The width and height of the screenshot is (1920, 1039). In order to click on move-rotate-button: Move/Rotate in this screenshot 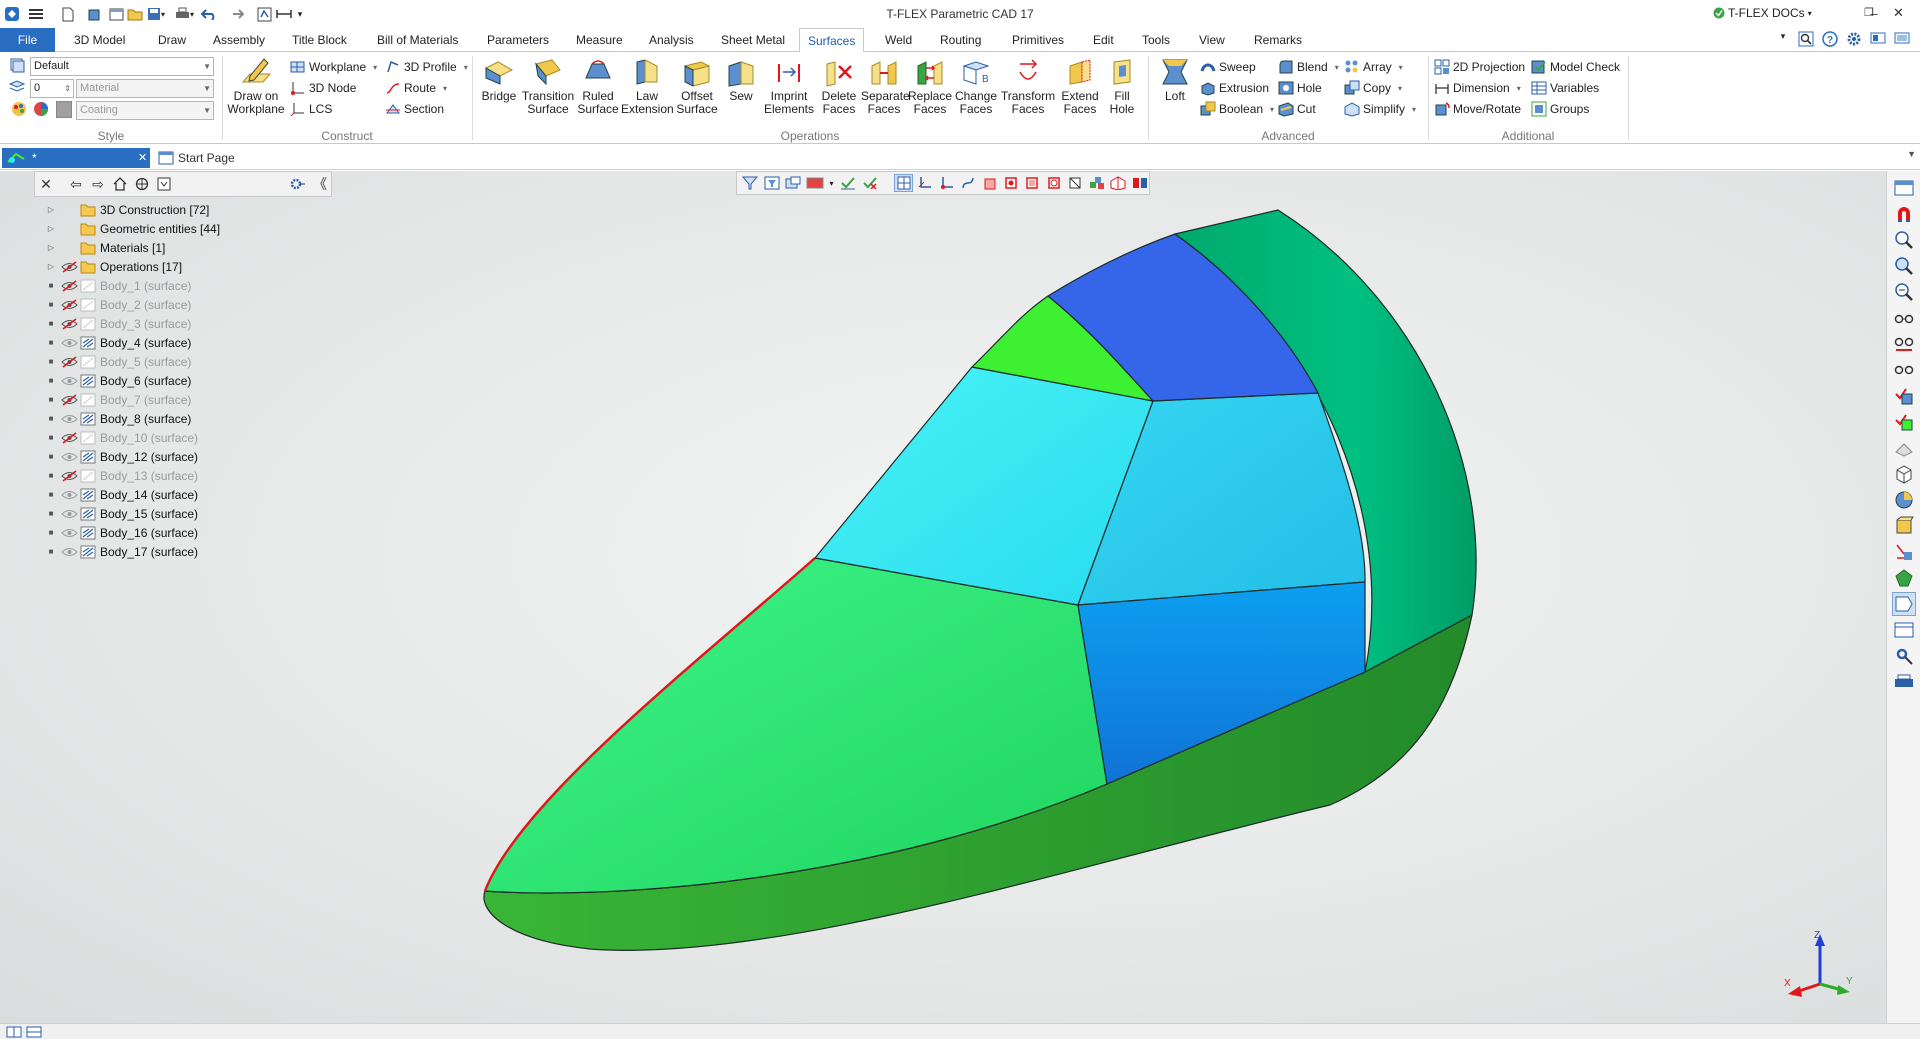, I will do `click(1477, 109)`.